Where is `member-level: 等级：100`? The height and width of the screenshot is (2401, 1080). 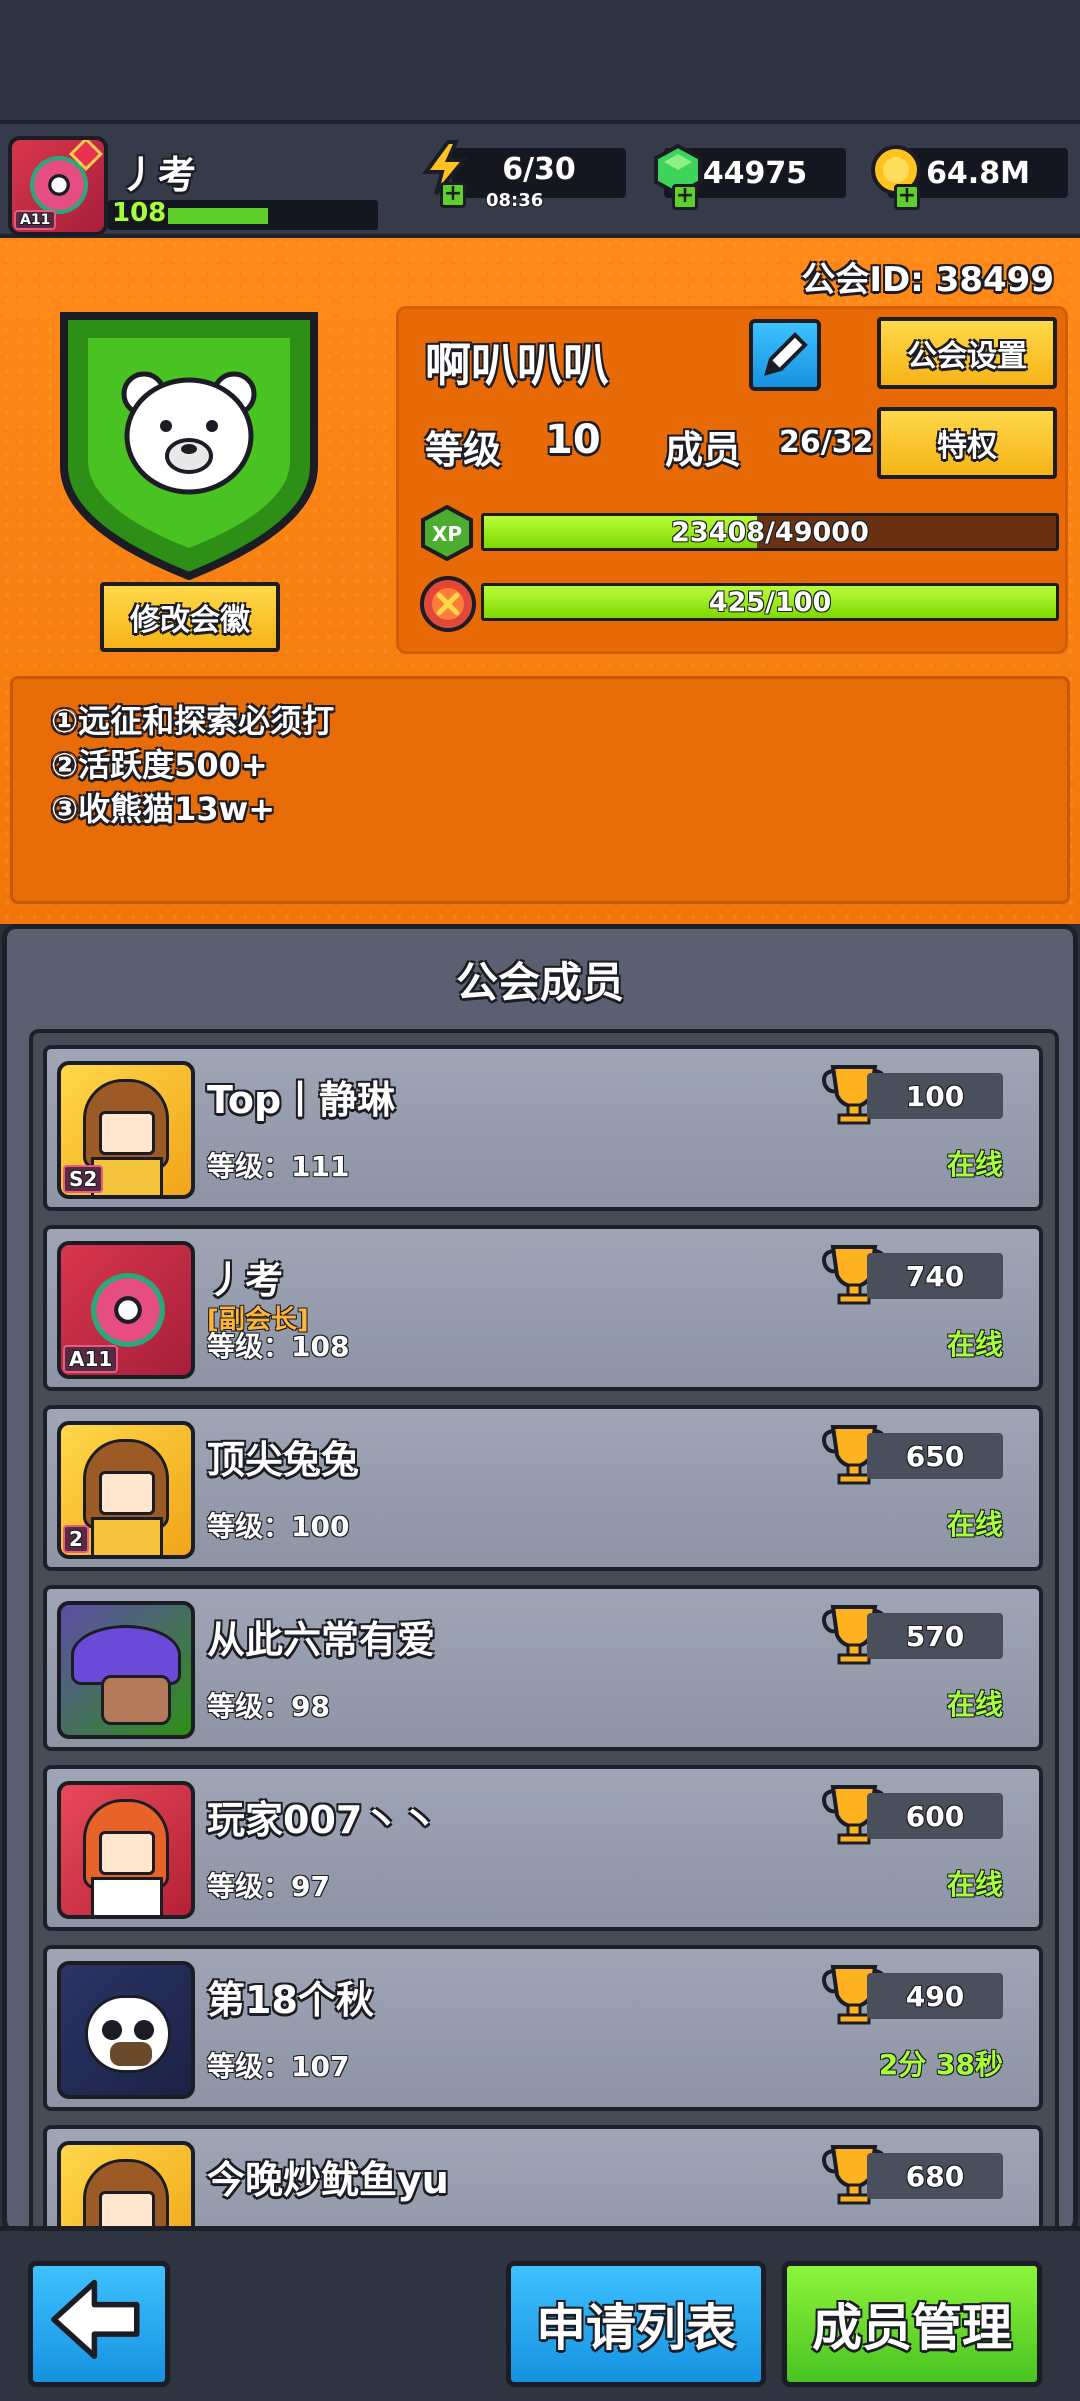
member-level: 等级：100 is located at coordinates (278, 1526).